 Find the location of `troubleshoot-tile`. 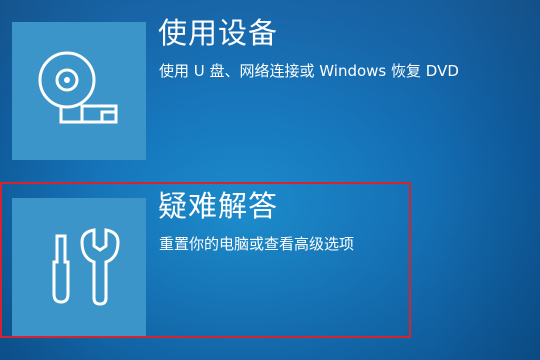

troubleshoot-tile is located at coordinates (79, 267).